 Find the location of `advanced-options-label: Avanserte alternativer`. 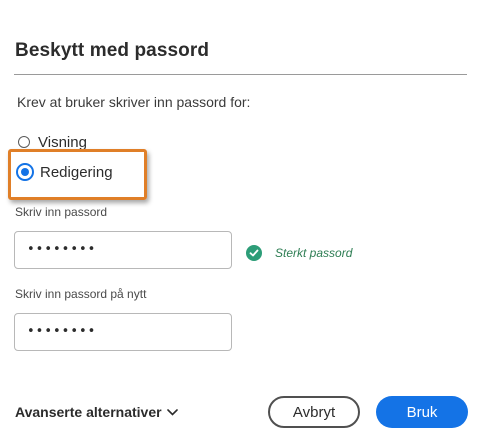

advanced-options-label: Avanserte alternativer is located at coordinates (88, 412).